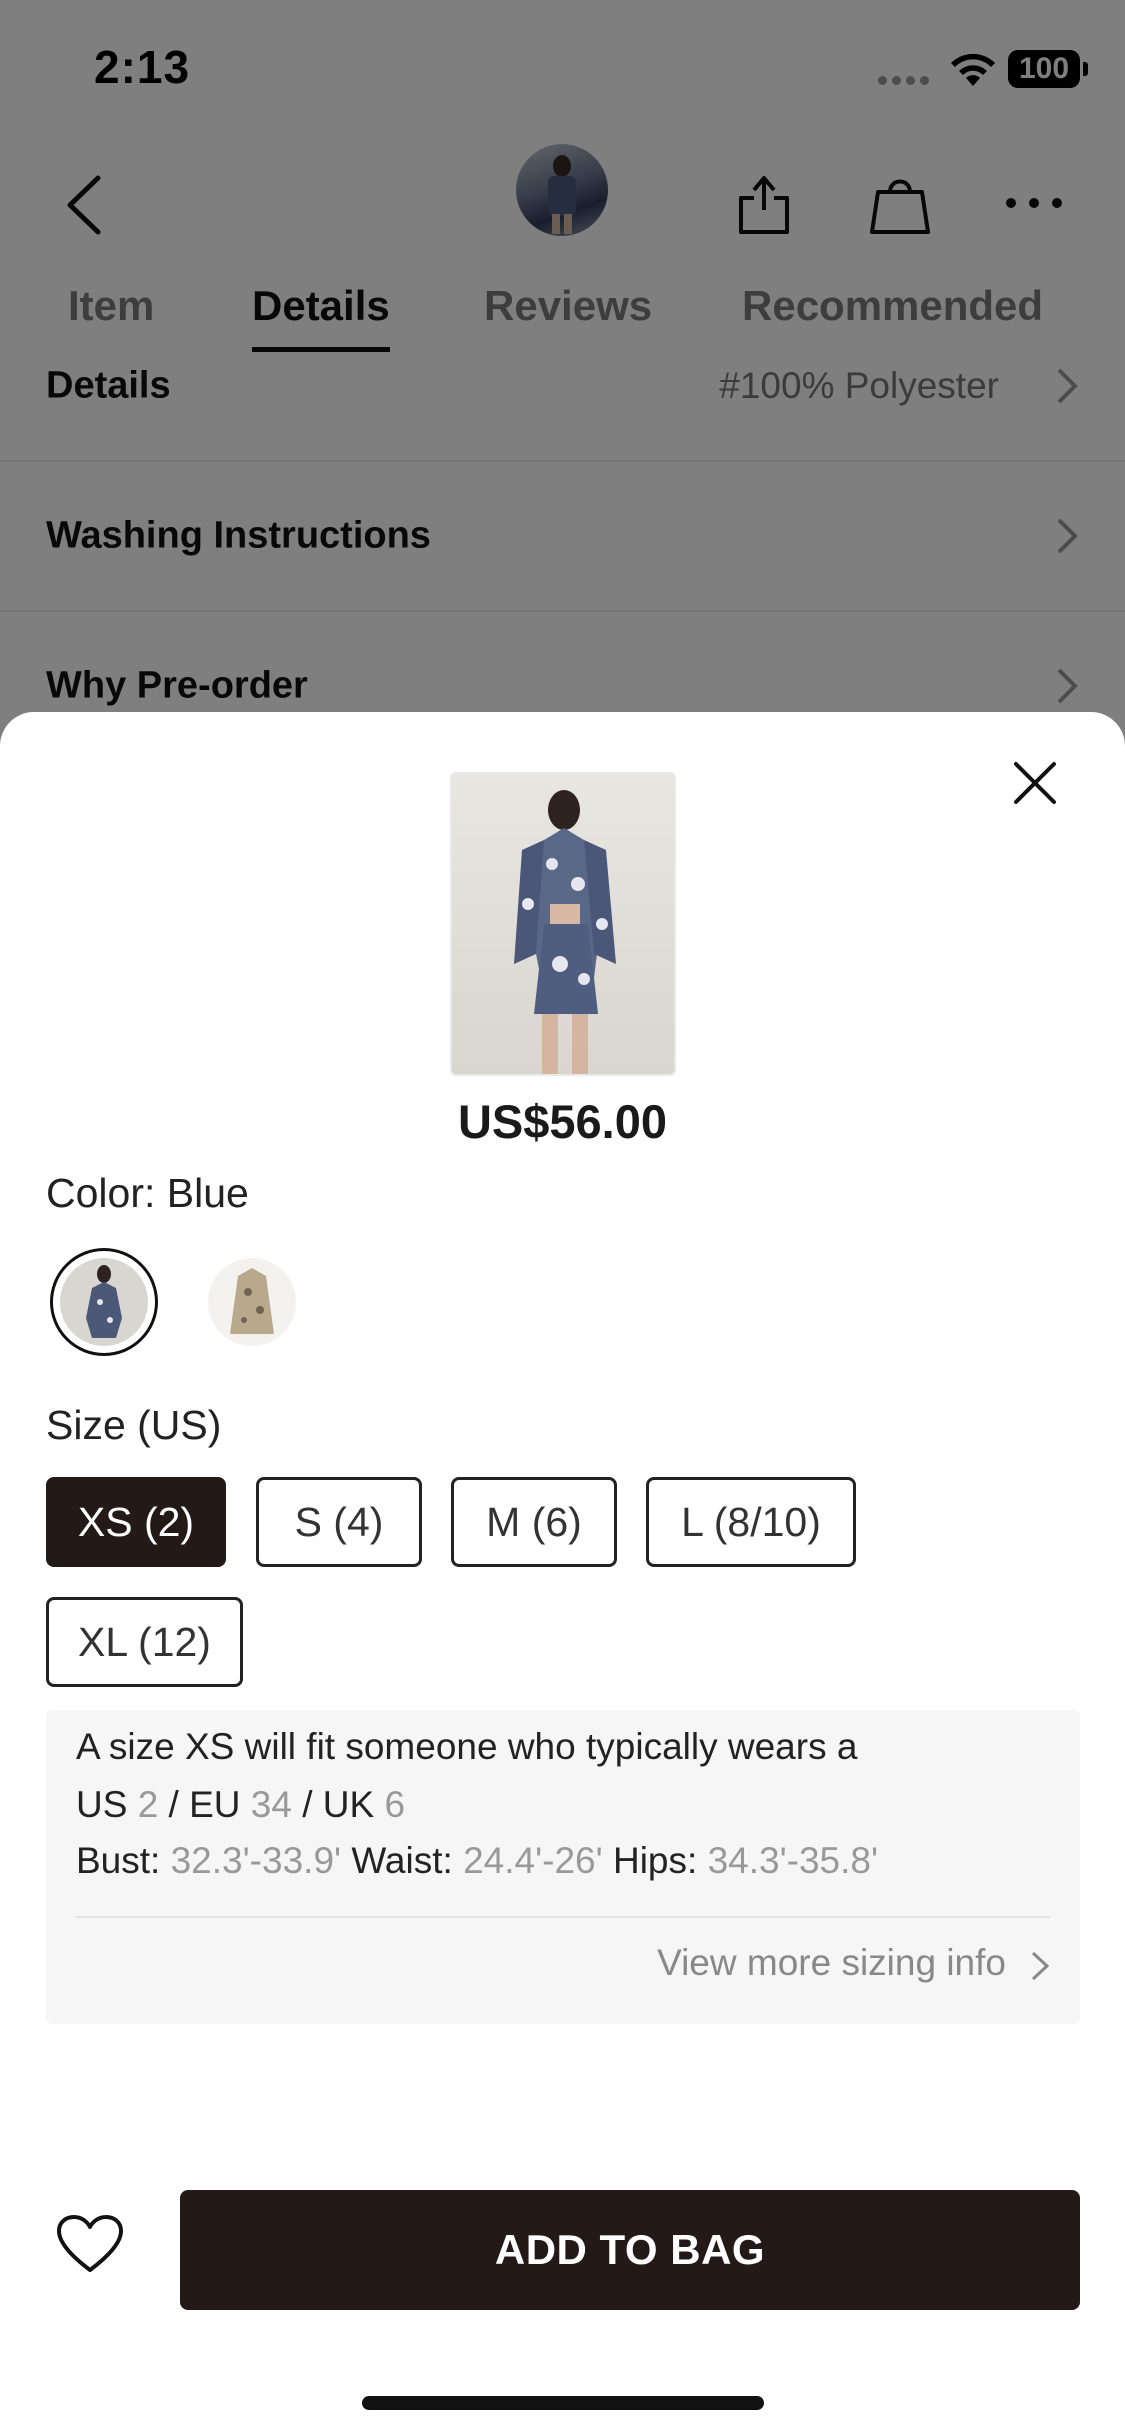 The width and height of the screenshot is (1125, 2436). Describe the element at coordinates (256, 1860) in the screenshot. I see `bust-value: 32.3'-33.9'` at that location.